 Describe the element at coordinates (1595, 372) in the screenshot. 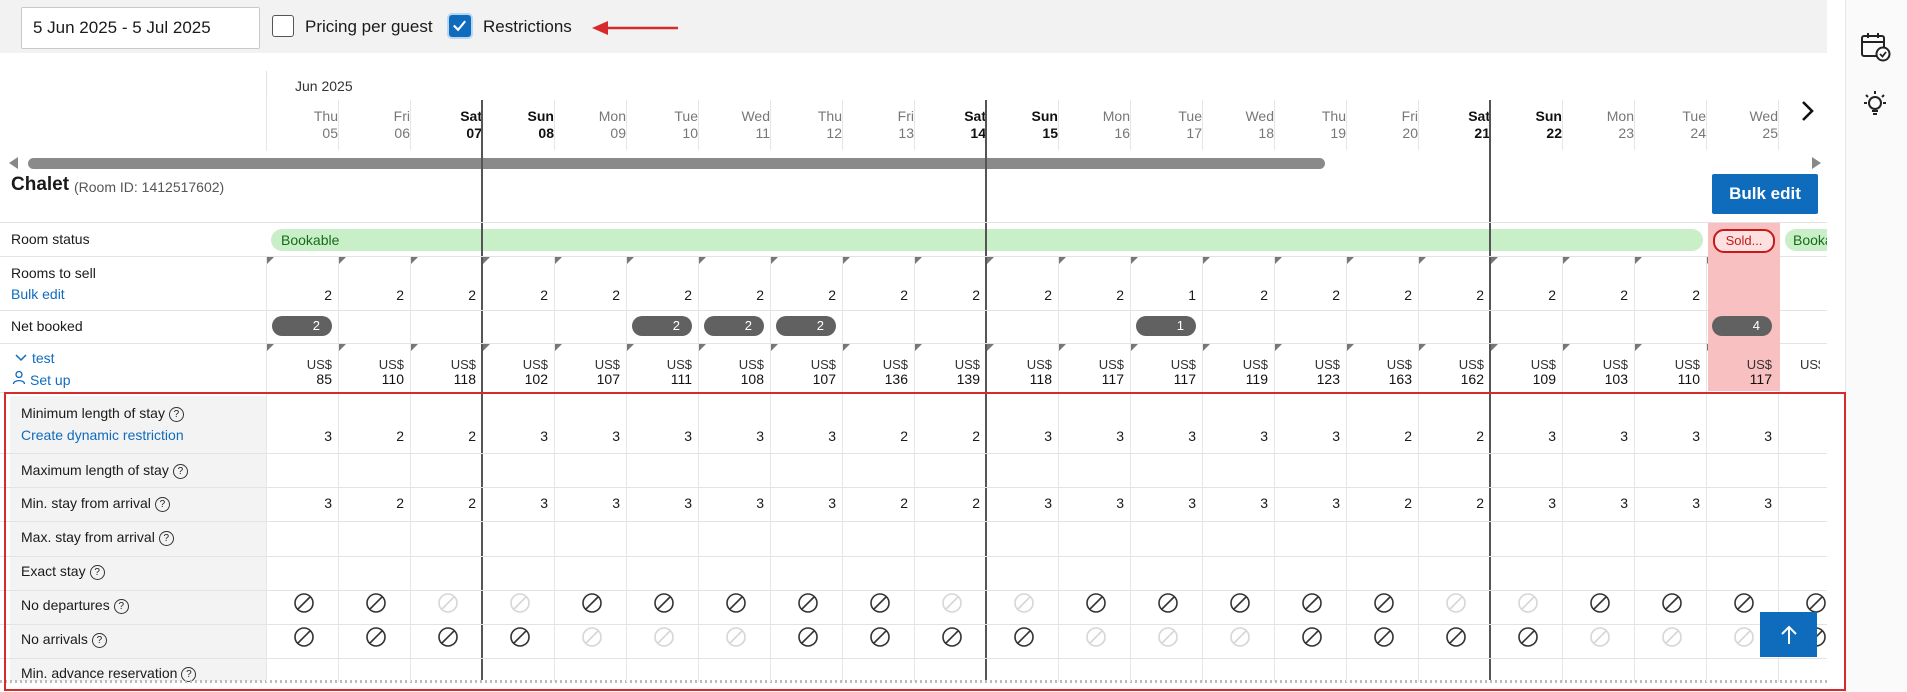

I see `price-cell: US$ 103` at that location.